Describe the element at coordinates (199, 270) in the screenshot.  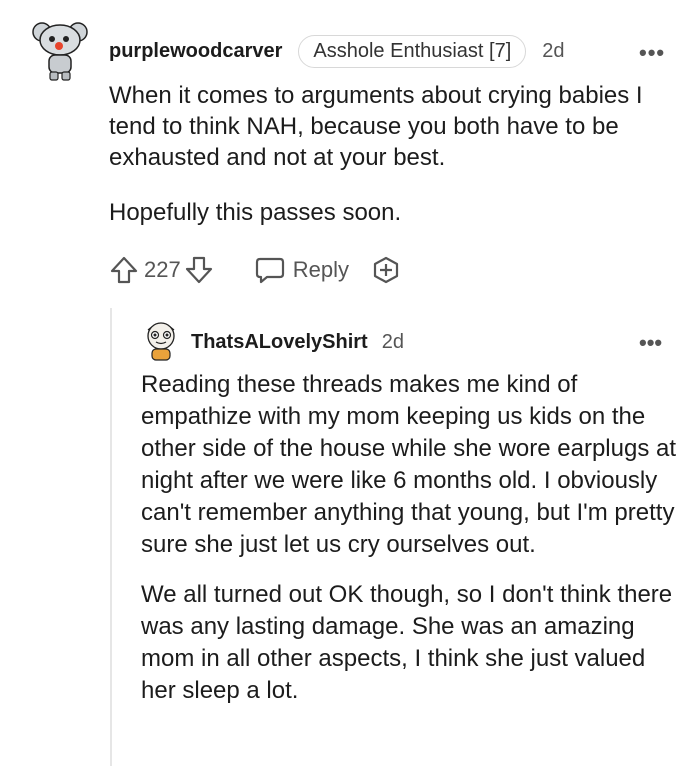
I see `downvote-icon` at that location.